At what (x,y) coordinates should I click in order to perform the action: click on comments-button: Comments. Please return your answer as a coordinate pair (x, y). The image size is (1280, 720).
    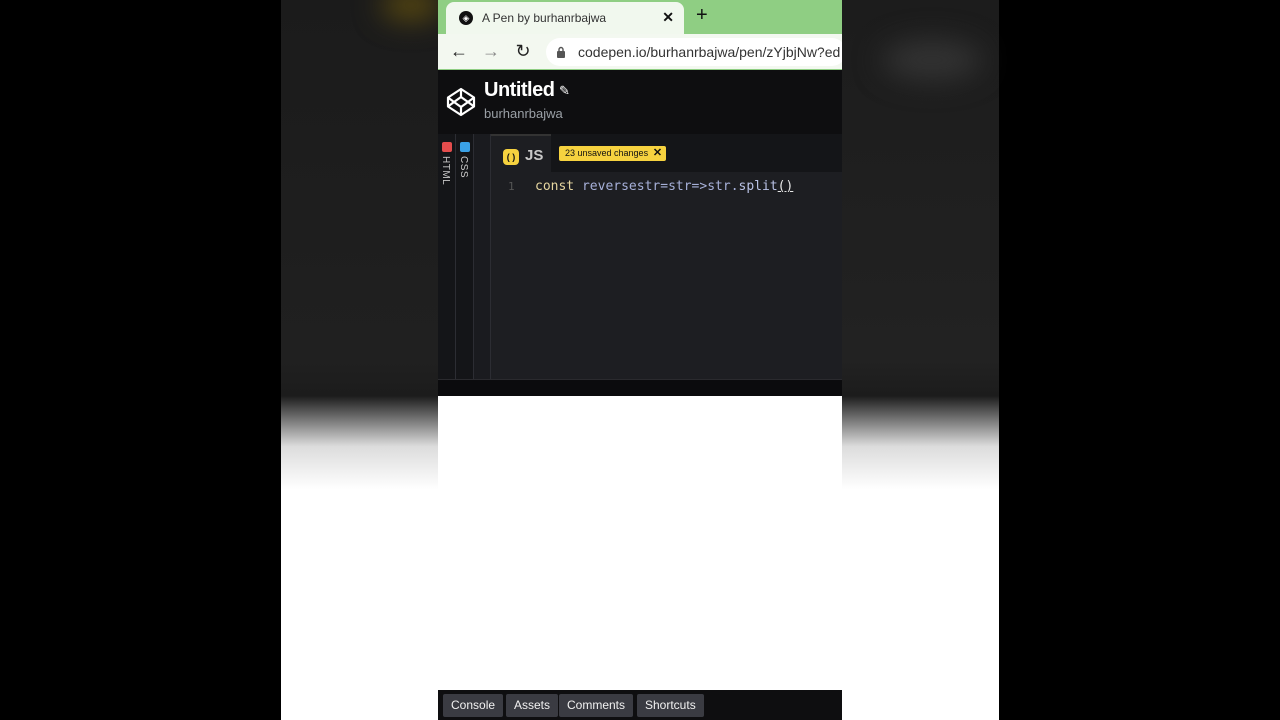
    Looking at the image, I should click on (596, 705).